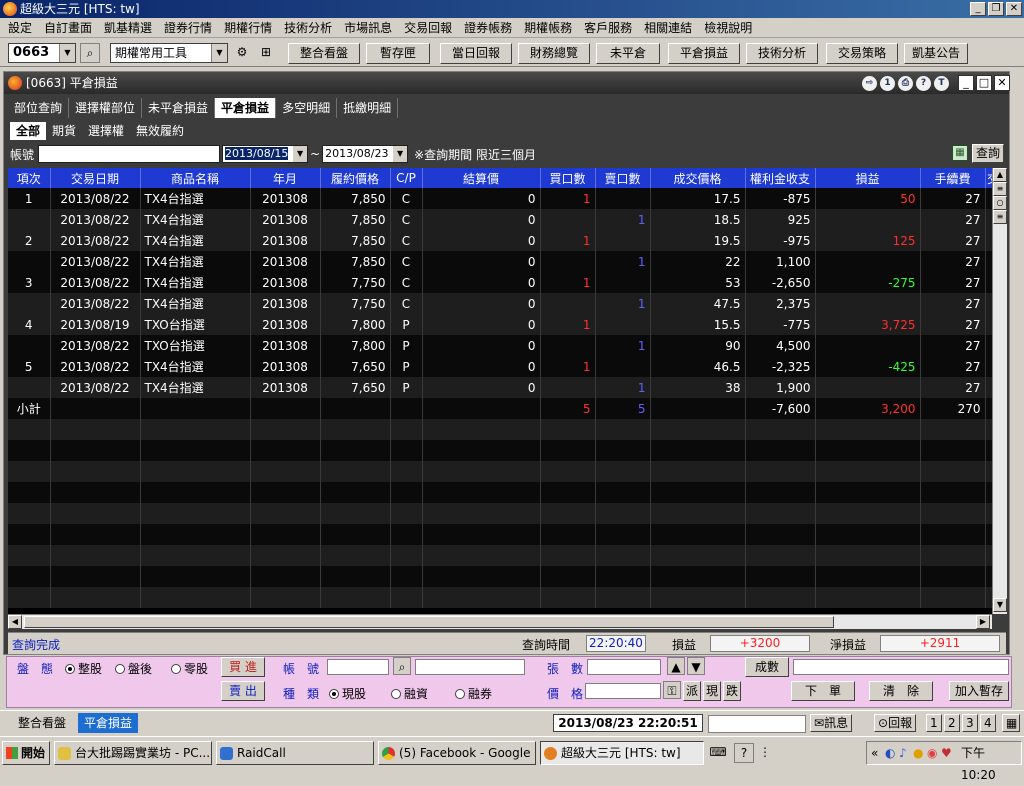  Describe the element at coordinates (960, 153) in the screenshot. I see `excel-export-icon: ▦` at that location.